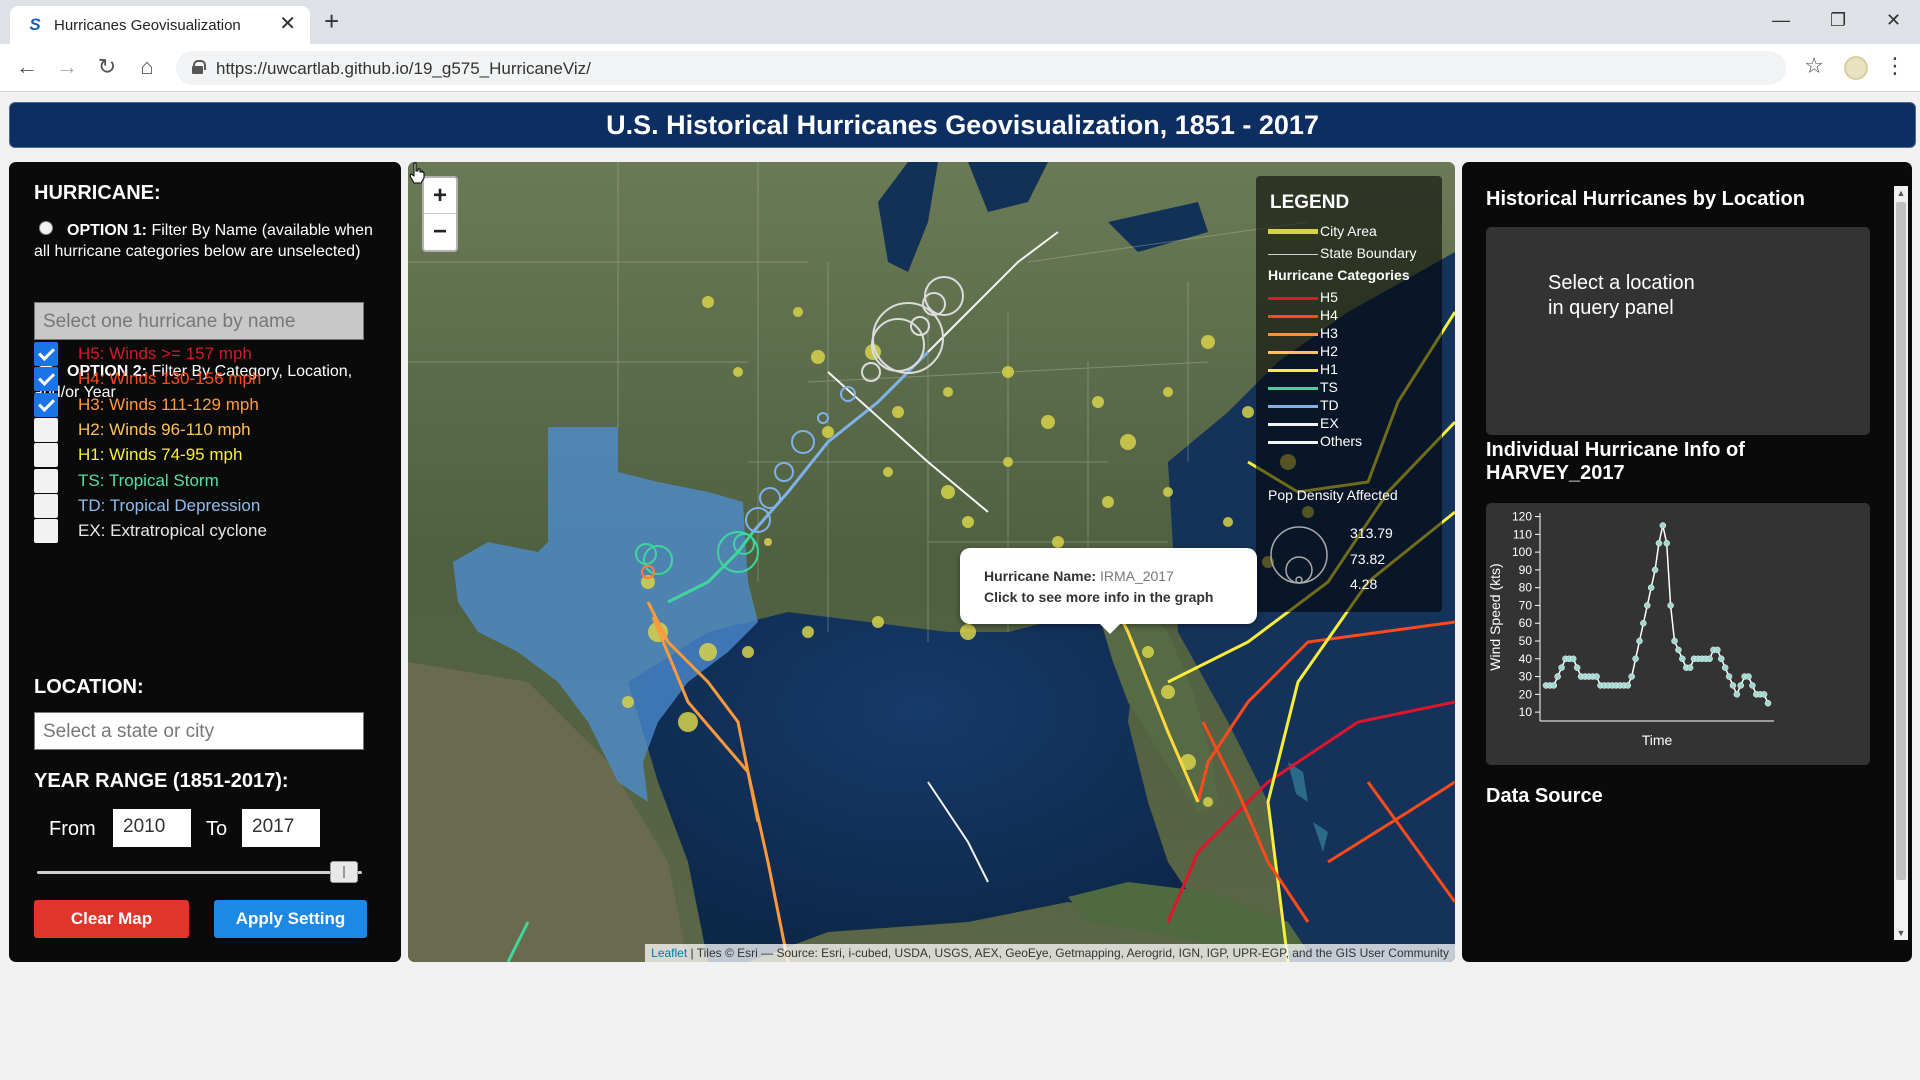  What do you see at coordinates (217, 829) in the screenshot?
I see `to-label: To` at bounding box center [217, 829].